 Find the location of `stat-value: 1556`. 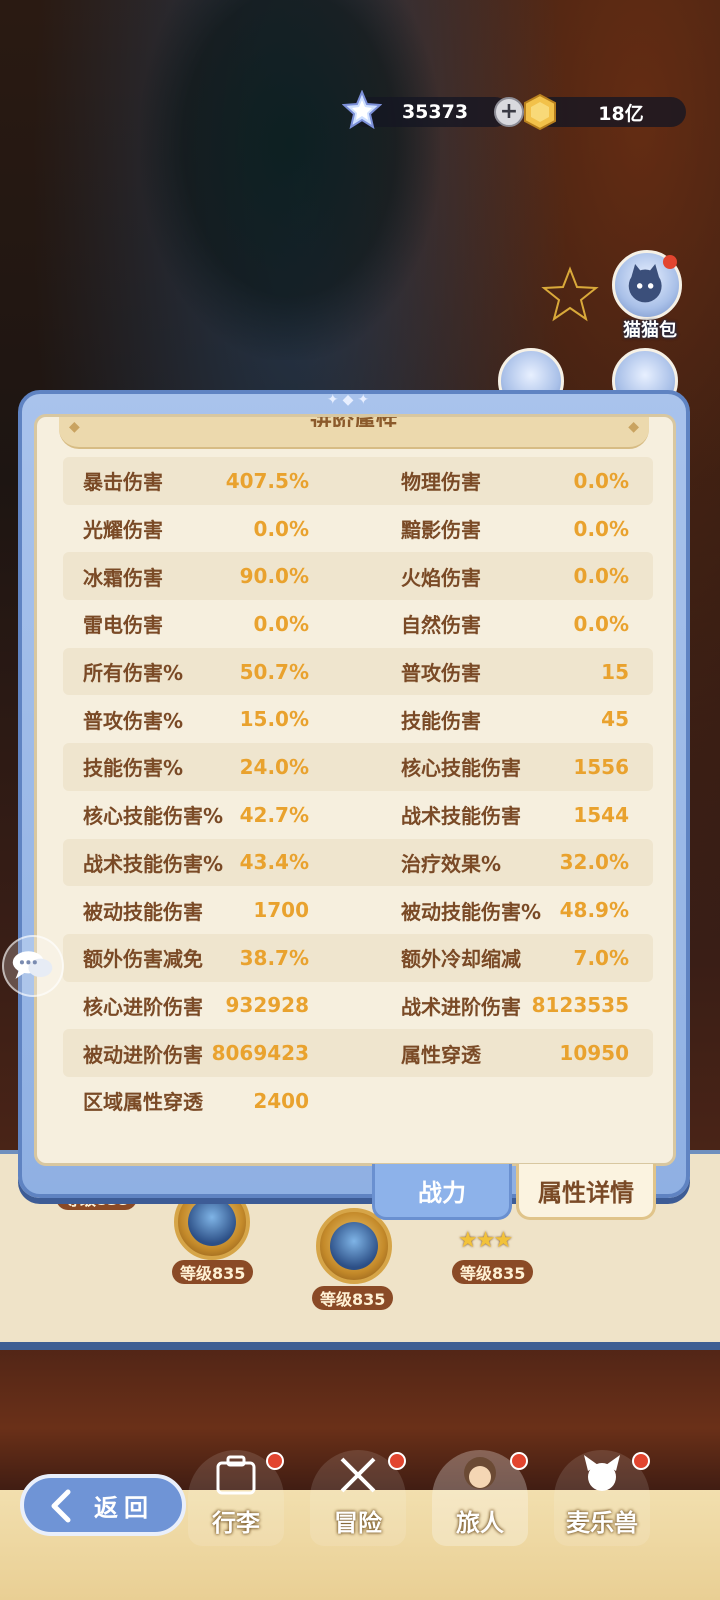

stat-value: 1556 is located at coordinates (601, 766).